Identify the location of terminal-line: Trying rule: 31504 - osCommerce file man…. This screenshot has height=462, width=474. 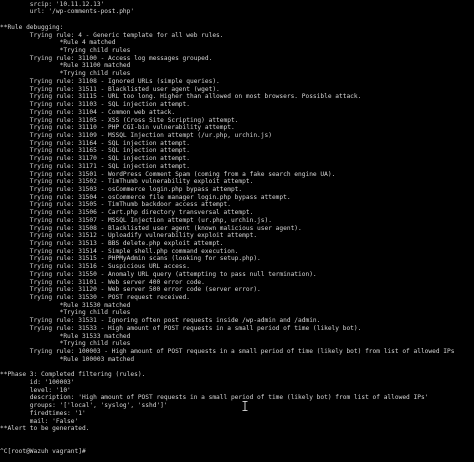
(145, 197).